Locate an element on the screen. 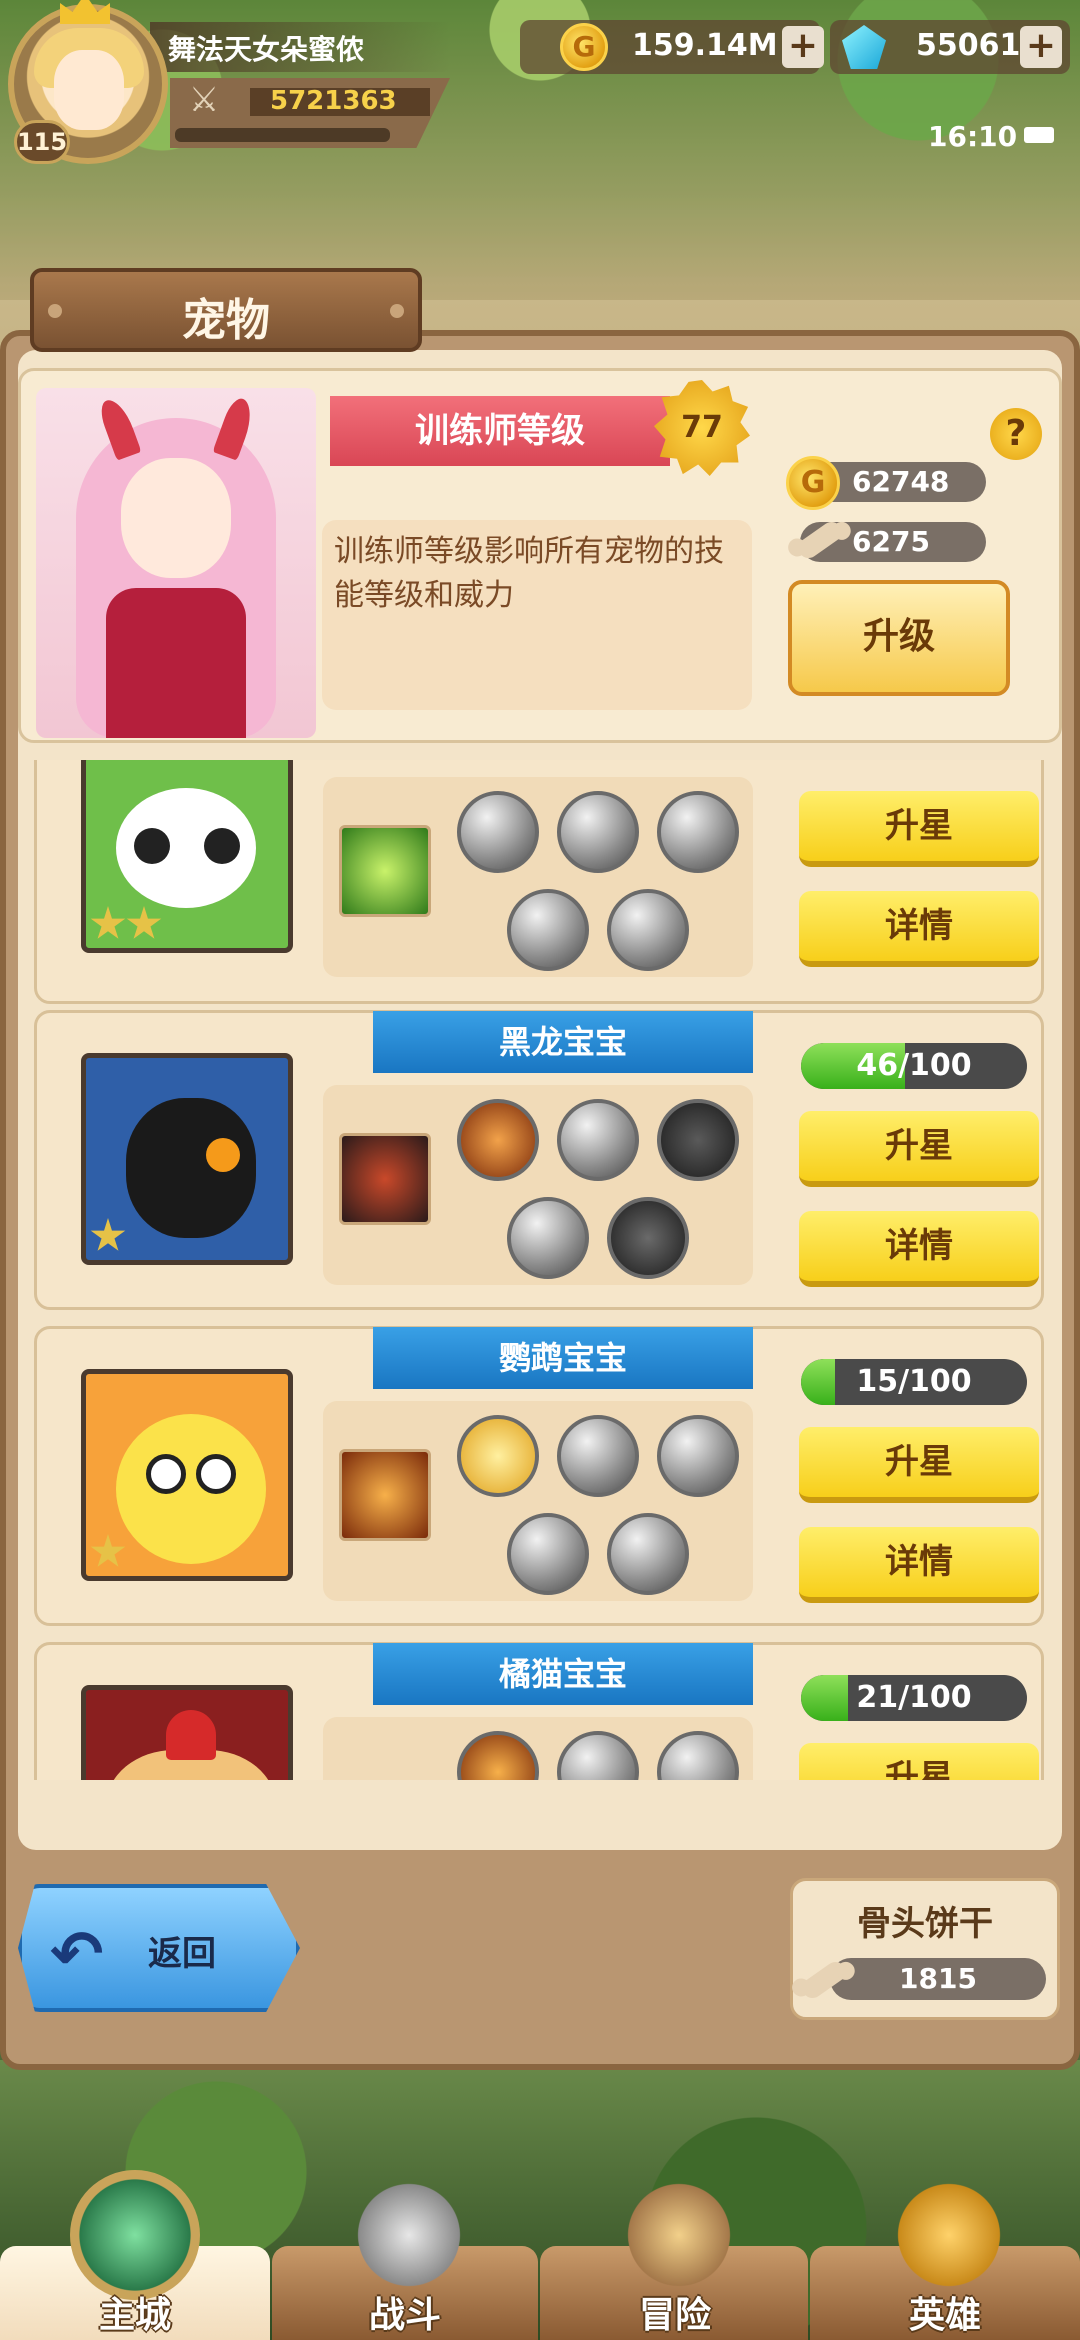  pet-progress-bar: 21/100 is located at coordinates (914, 1698).